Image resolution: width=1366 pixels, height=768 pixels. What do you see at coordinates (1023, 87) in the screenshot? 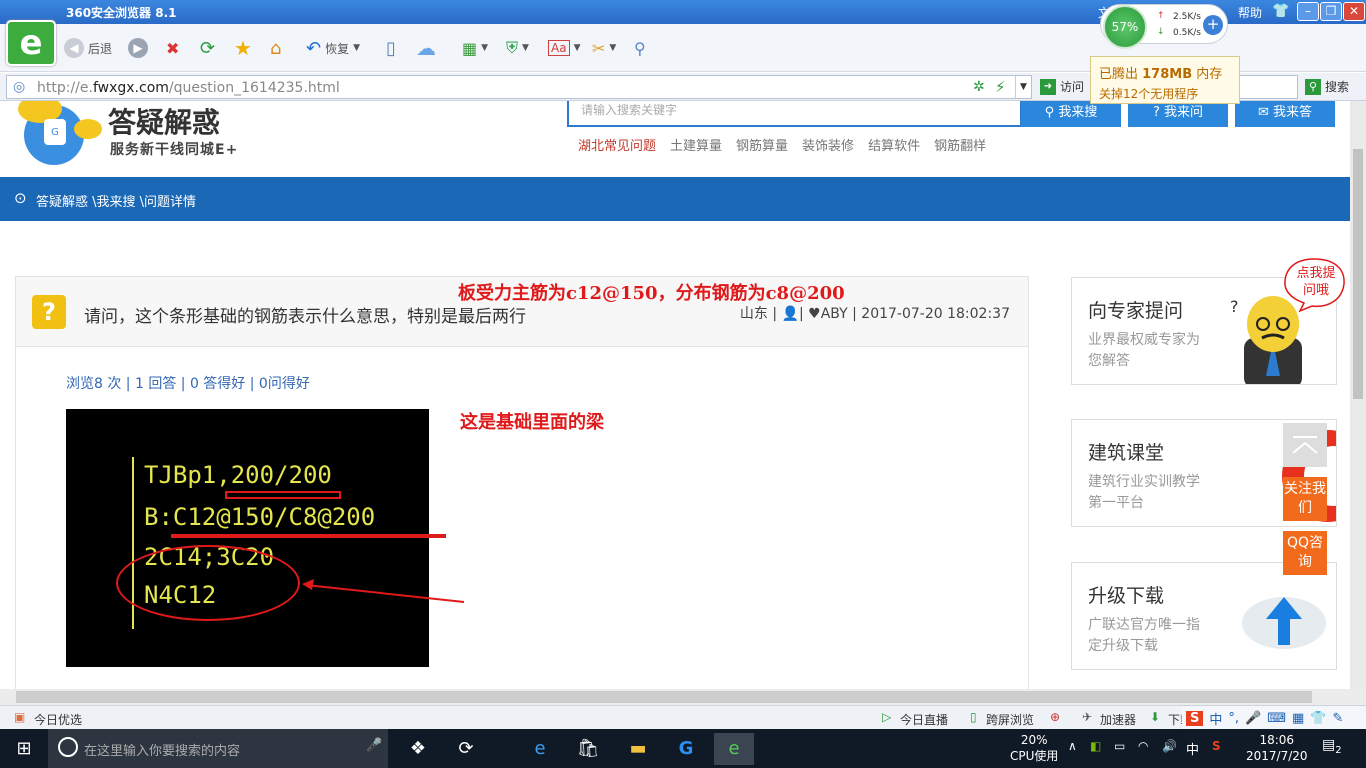
I see `url-dropdown-icon: ▼` at bounding box center [1023, 87].